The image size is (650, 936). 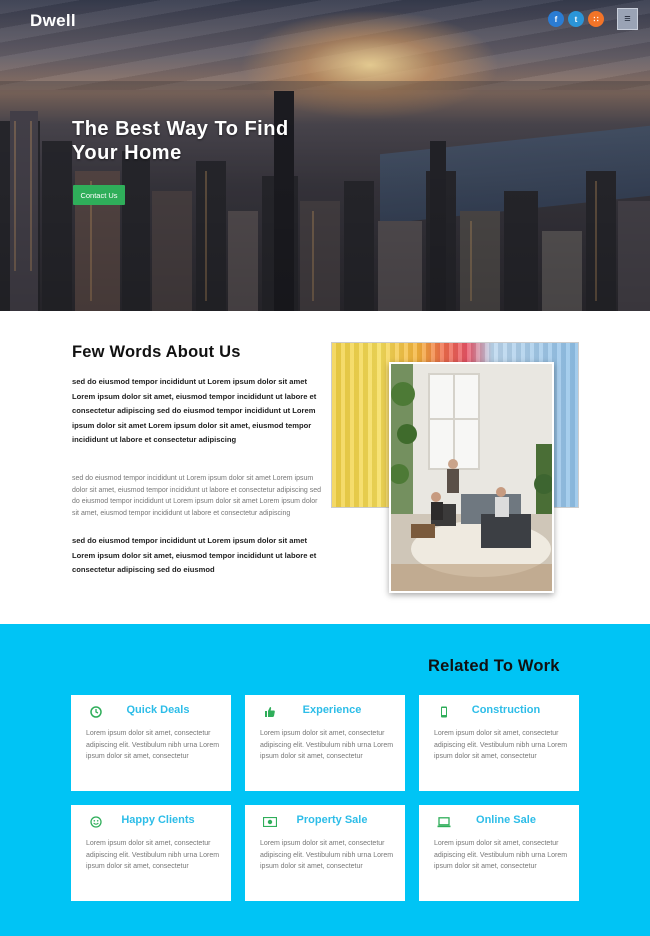 What do you see at coordinates (494, 666) in the screenshot?
I see `services-title: Related To Work` at bounding box center [494, 666].